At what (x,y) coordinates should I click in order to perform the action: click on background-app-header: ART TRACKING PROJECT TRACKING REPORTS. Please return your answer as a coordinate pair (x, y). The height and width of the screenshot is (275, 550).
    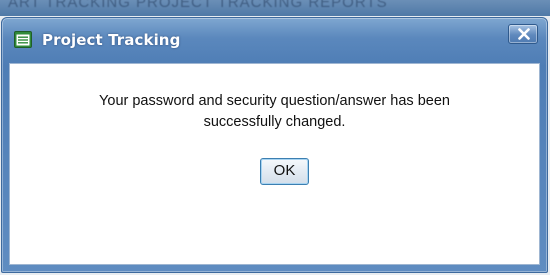
    Looking at the image, I should click on (275, 8).